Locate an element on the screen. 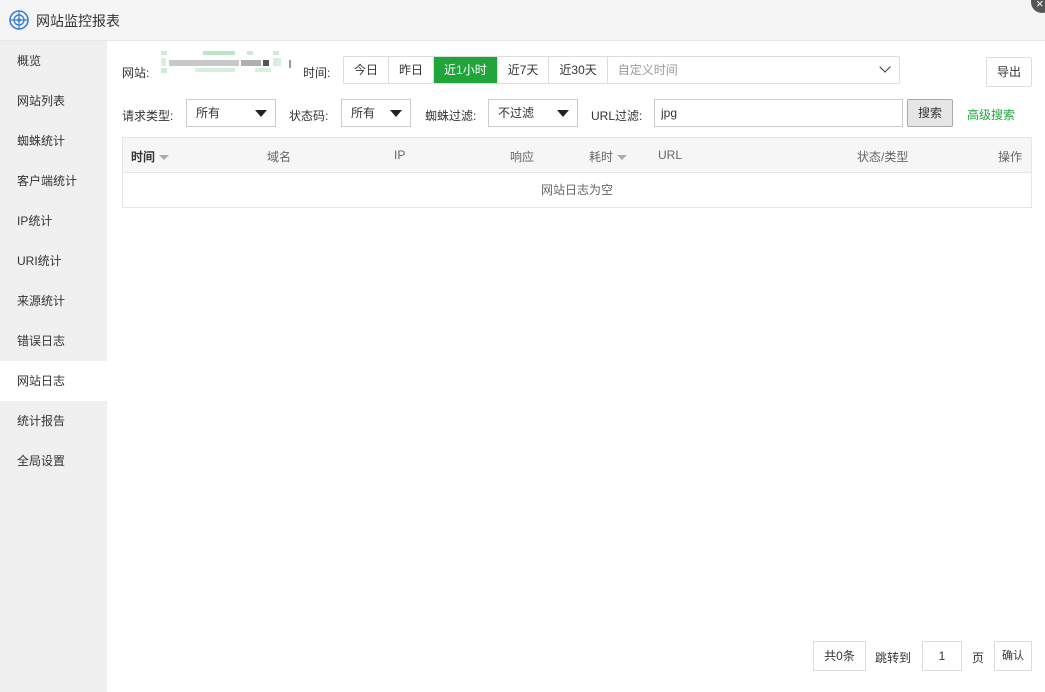 This screenshot has width=1045, height=692. sidebar-item-ip-stats: IP统计 is located at coordinates (53, 221).